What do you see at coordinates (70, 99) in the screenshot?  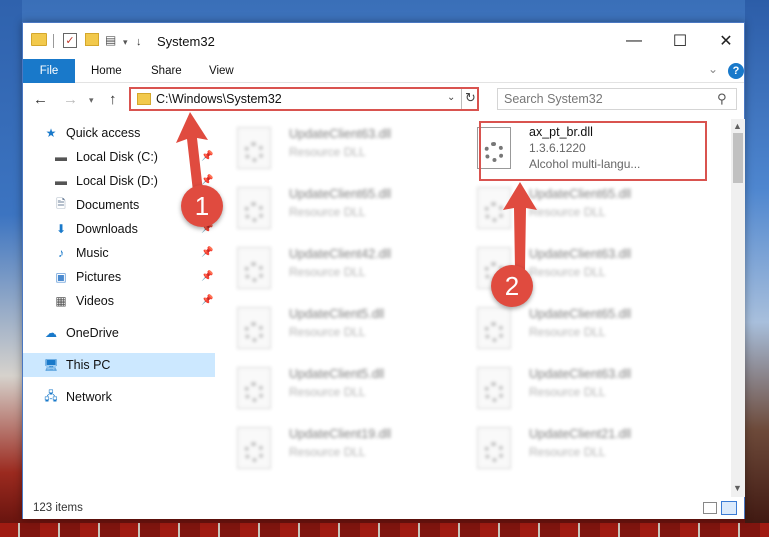 I see `forward-arrow-icon: →` at bounding box center [70, 99].